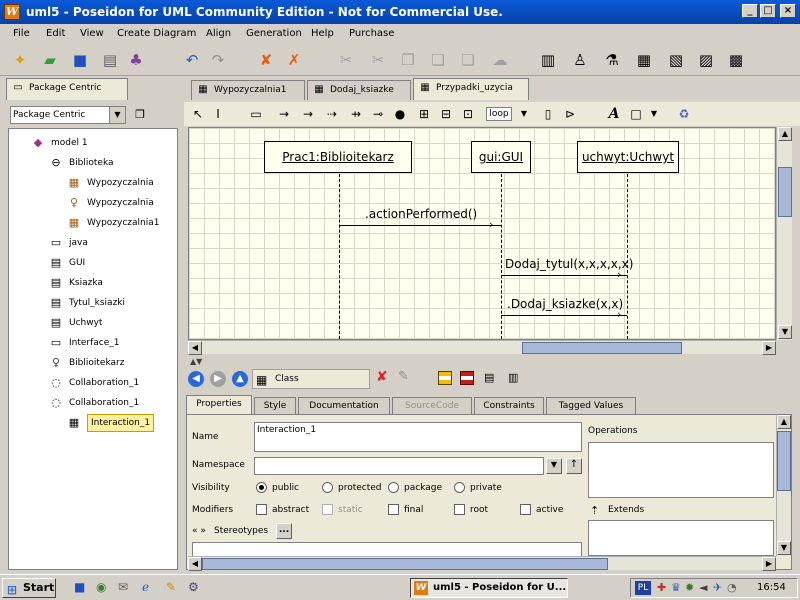 The width and height of the screenshot is (800, 600). Describe the element at coordinates (703, 587) in the screenshot. I see `volume-icon: ◄` at that location.